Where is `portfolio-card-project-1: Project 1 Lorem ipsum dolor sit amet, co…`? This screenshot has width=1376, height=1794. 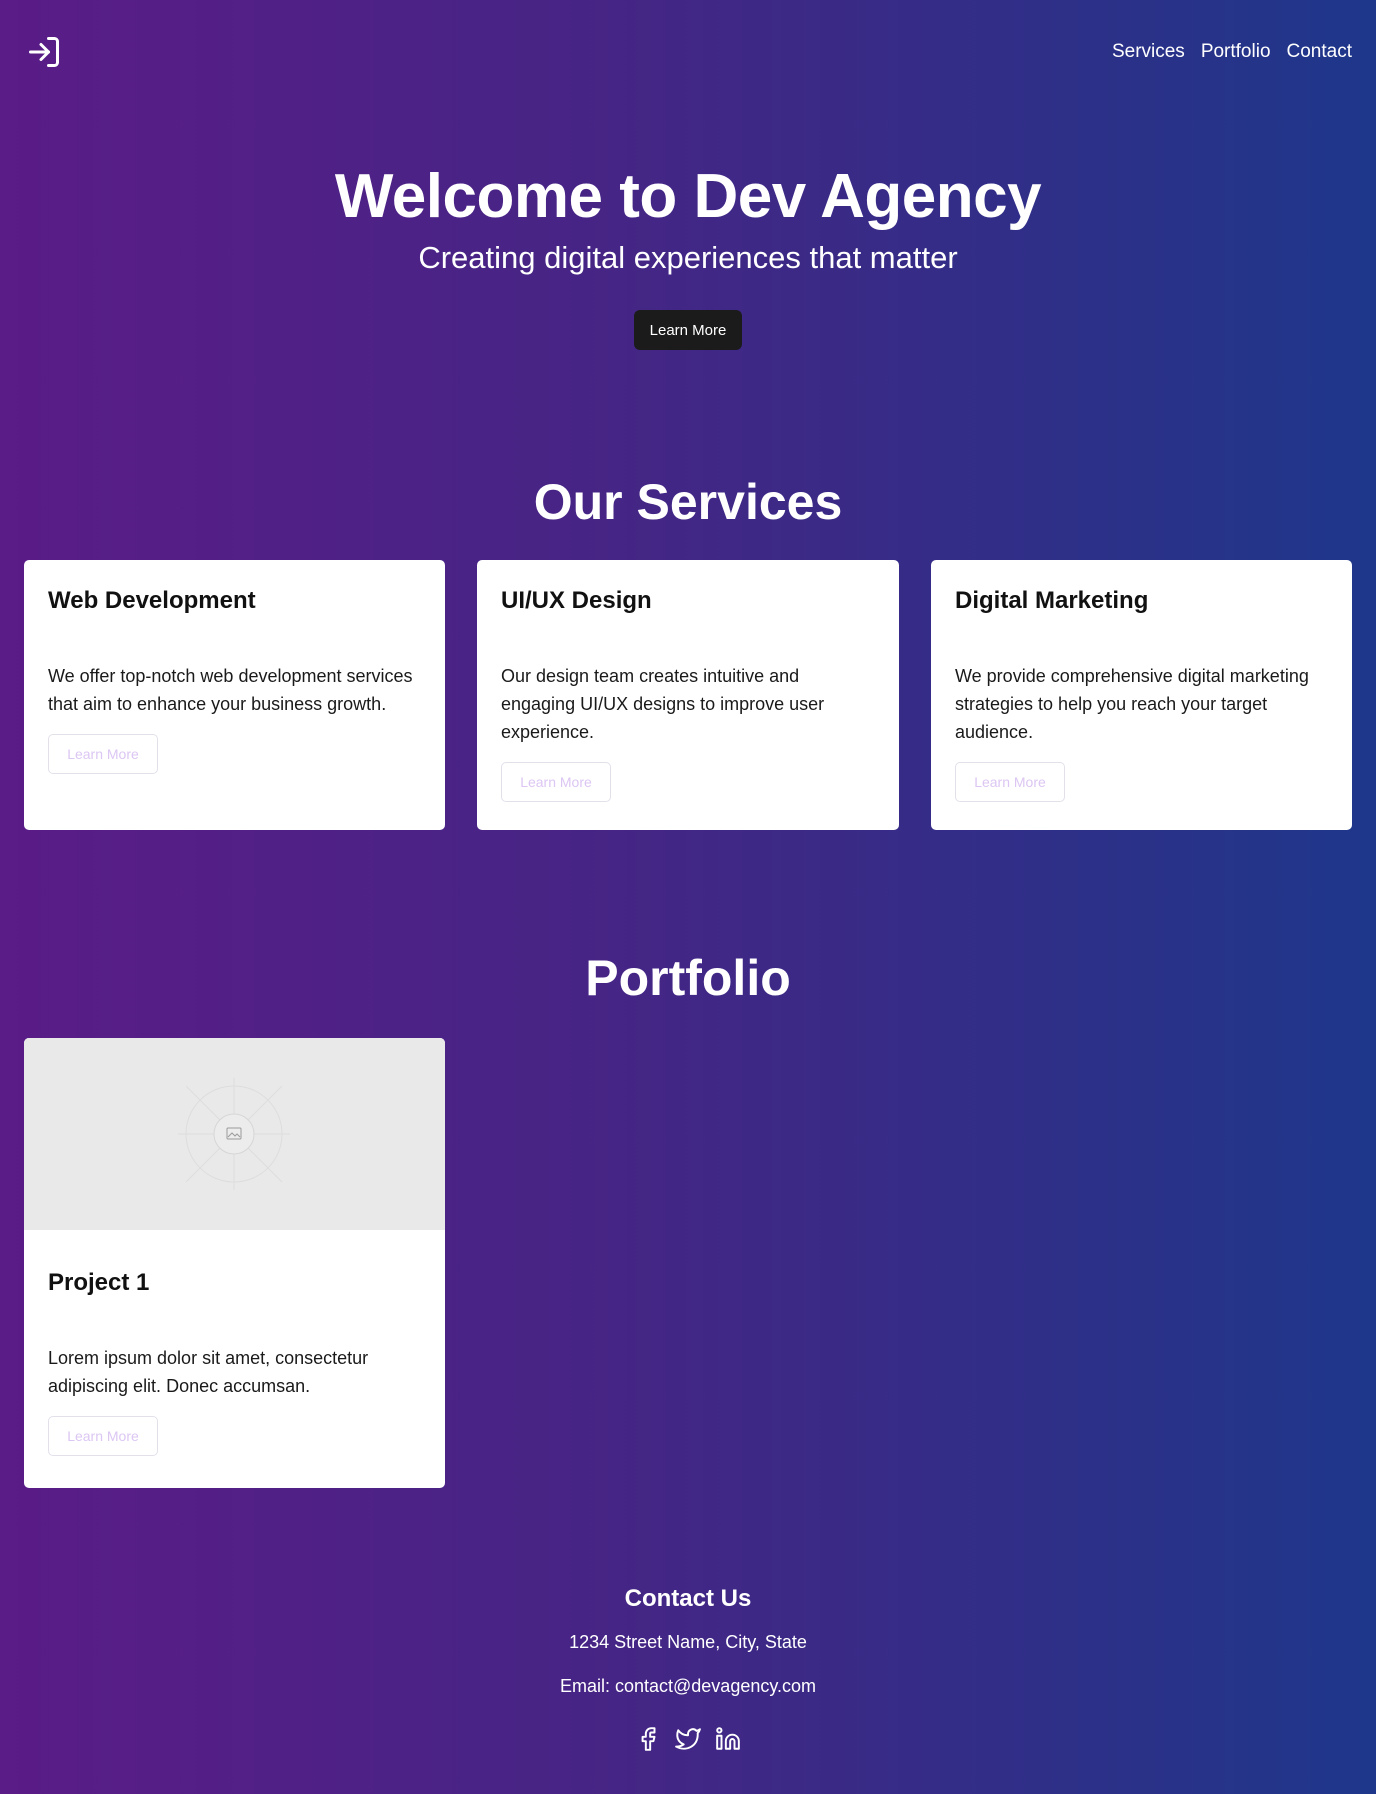
portfolio-card-project-1: Project 1 Lorem ipsum dolor sit amet, co… is located at coordinates (234, 1263).